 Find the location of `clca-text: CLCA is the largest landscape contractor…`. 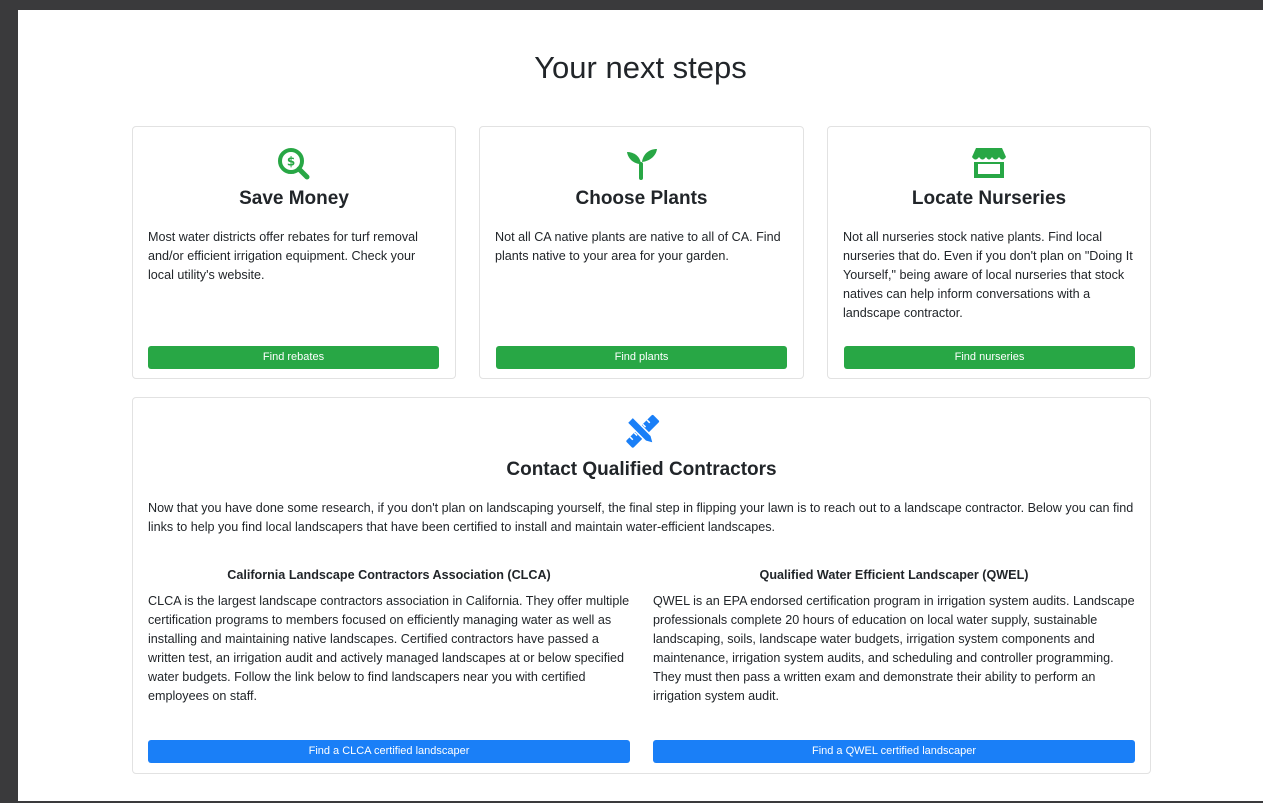

clca-text: CLCA is the largest landscape contractor… is located at coordinates (389, 648).